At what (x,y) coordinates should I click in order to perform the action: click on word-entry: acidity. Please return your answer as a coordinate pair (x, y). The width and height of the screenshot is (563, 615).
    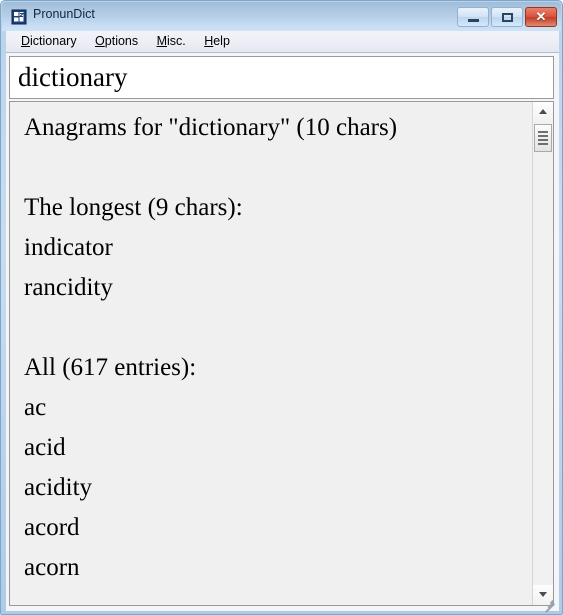
    Looking at the image, I should click on (278, 488).